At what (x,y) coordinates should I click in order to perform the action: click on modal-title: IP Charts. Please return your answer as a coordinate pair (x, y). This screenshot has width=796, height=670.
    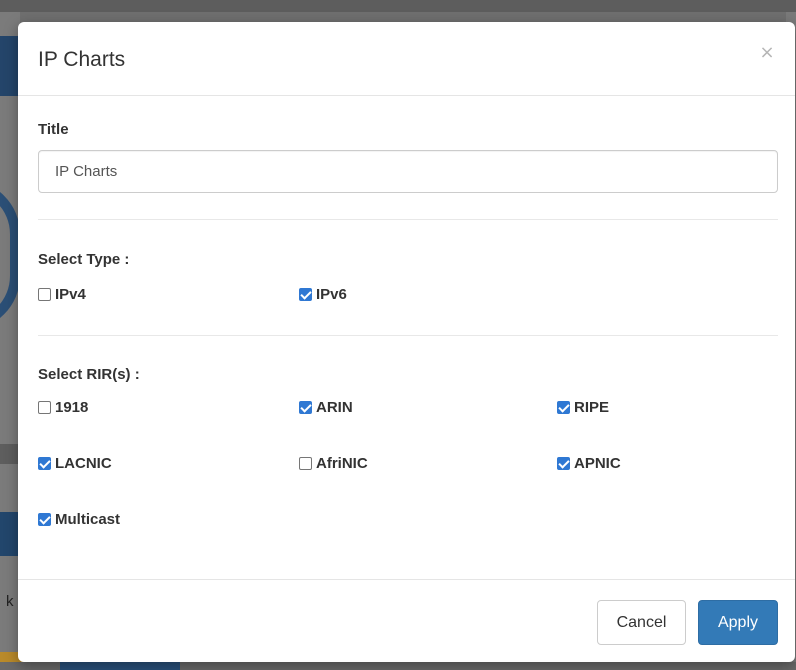
    Looking at the image, I should click on (82, 59).